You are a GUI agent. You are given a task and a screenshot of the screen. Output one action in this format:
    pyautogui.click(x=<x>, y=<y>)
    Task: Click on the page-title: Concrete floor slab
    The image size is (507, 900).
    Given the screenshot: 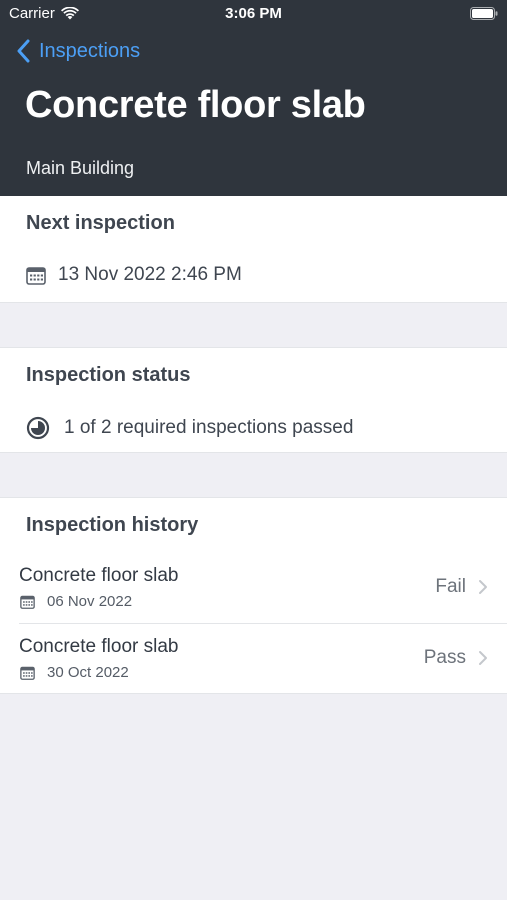 What is the action you would take?
    pyautogui.click(x=195, y=105)
    